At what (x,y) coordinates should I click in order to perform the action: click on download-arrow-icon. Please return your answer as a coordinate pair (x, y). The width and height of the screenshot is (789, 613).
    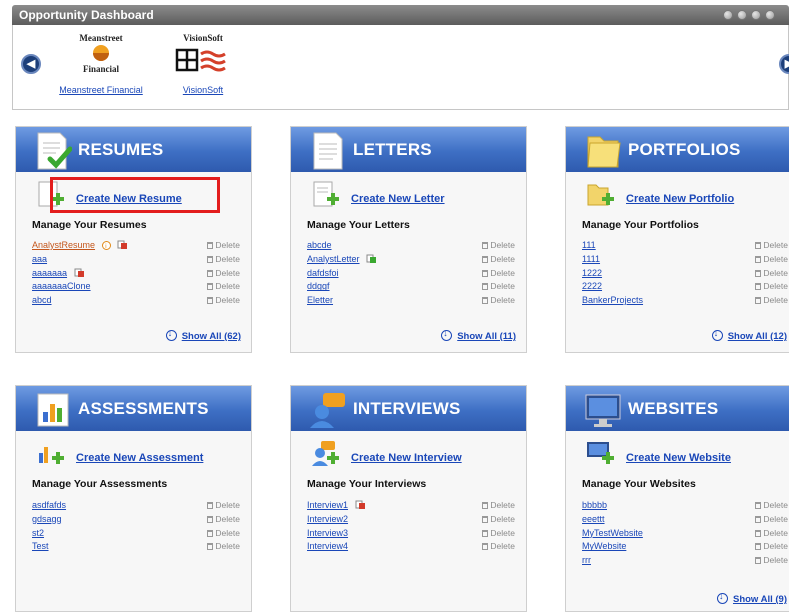
    Looking at the image, I should click on (447, 334).